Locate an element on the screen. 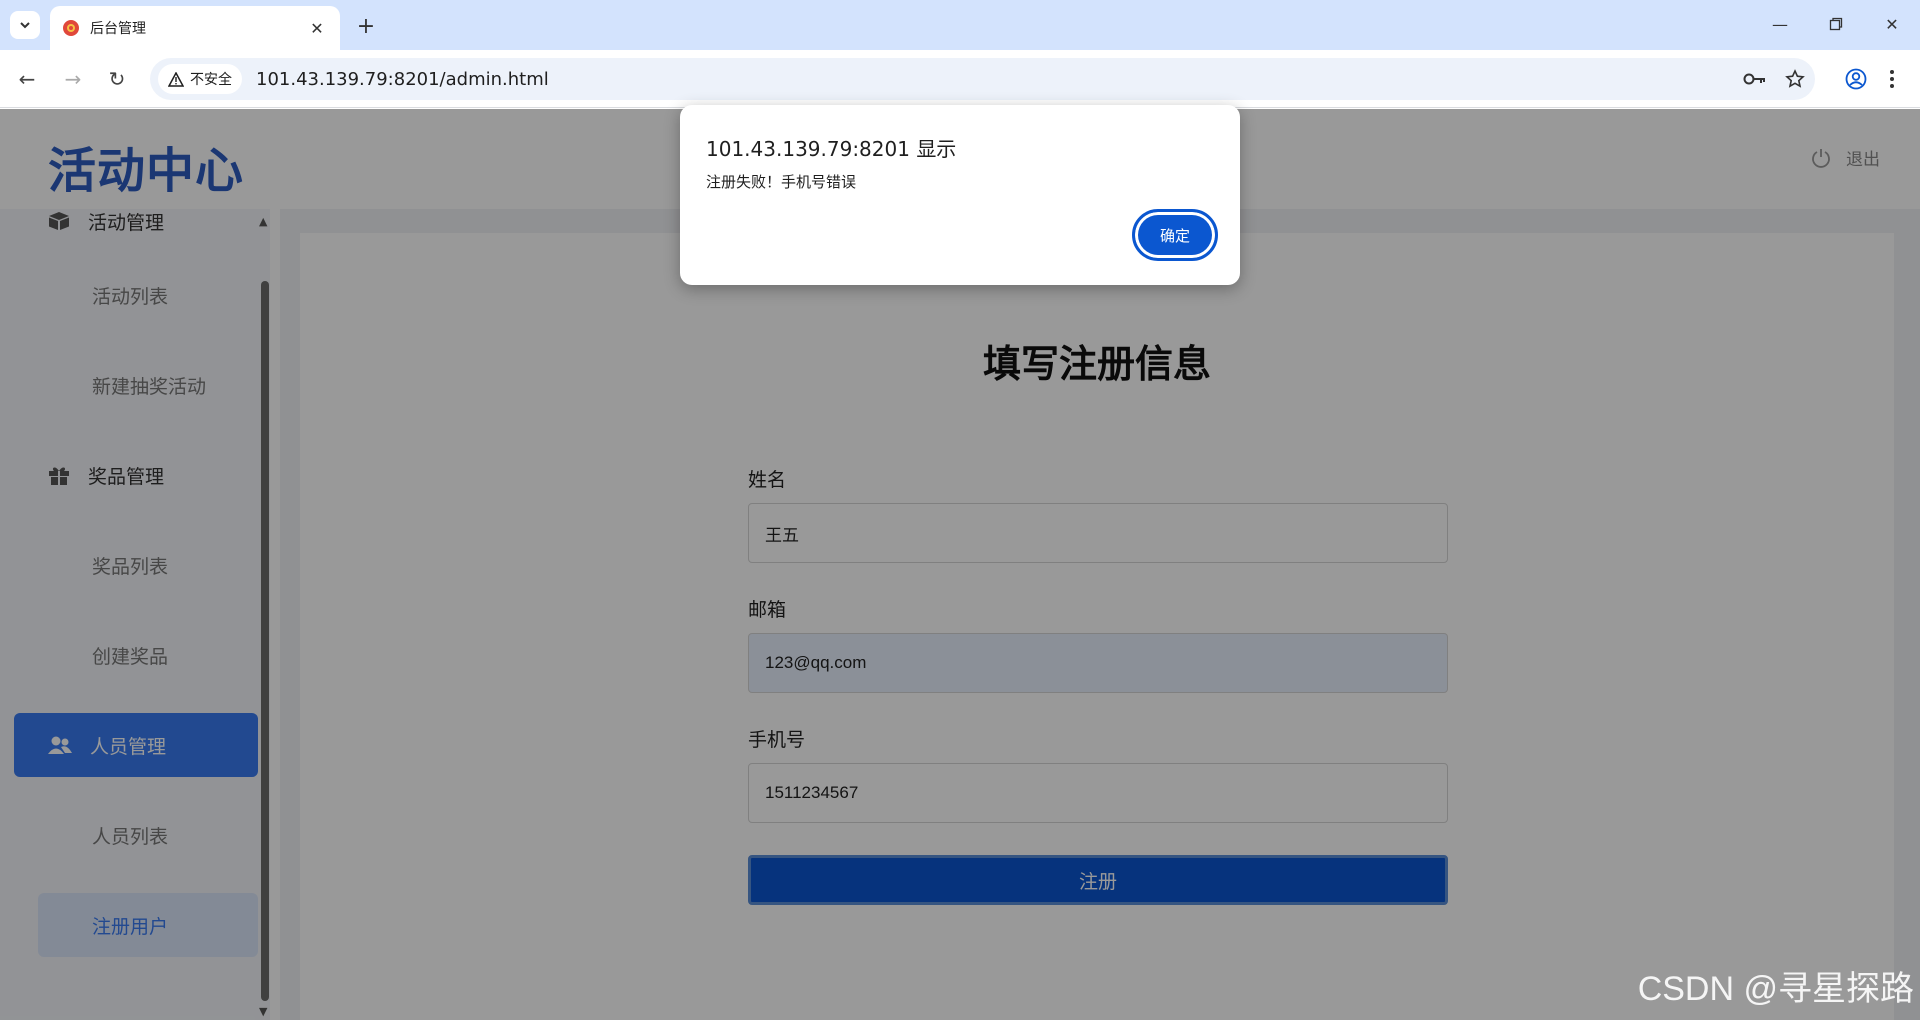 This screenshot has height=1020, width=1920. close-window-icon: ✕ is located at coordinates (1892, 24).